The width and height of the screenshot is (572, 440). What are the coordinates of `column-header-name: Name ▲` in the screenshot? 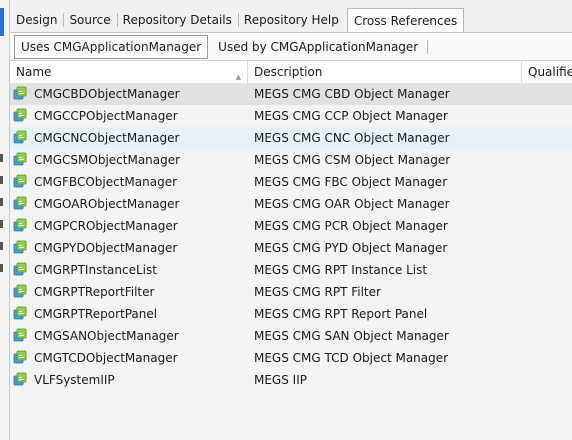 It's located at (129, 72).